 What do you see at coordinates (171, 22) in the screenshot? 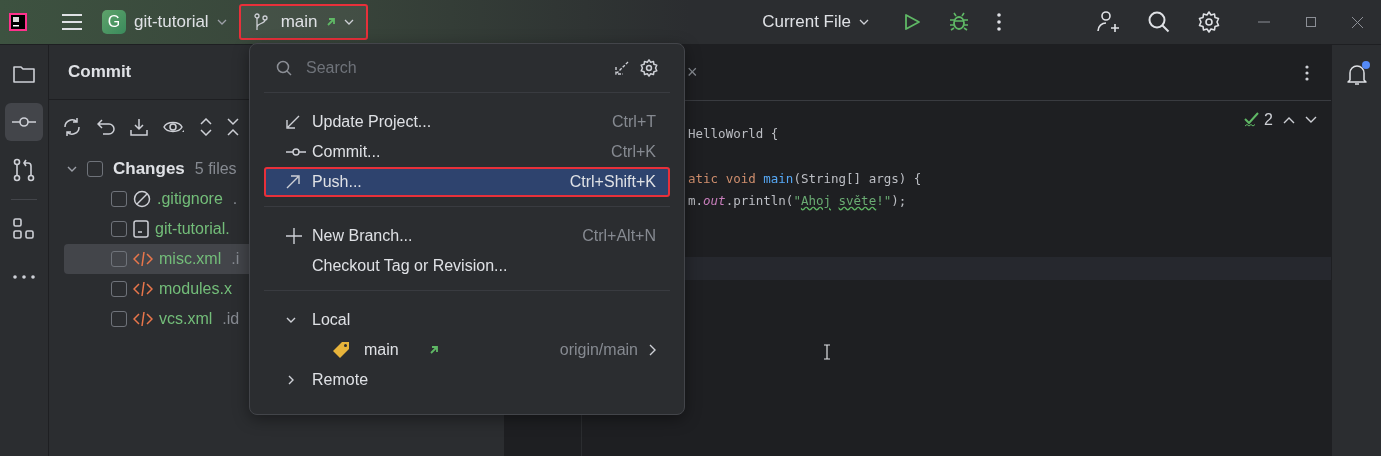
I see `project-name: git-tutorial` at bounding box center [171, 22].